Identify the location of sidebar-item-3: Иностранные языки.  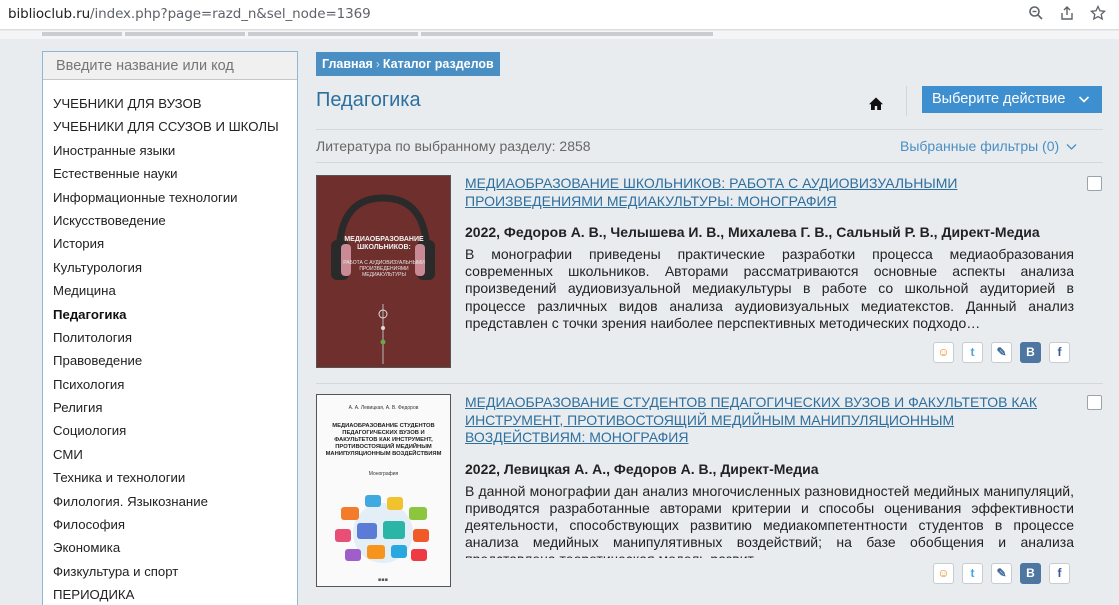
(170, 150).